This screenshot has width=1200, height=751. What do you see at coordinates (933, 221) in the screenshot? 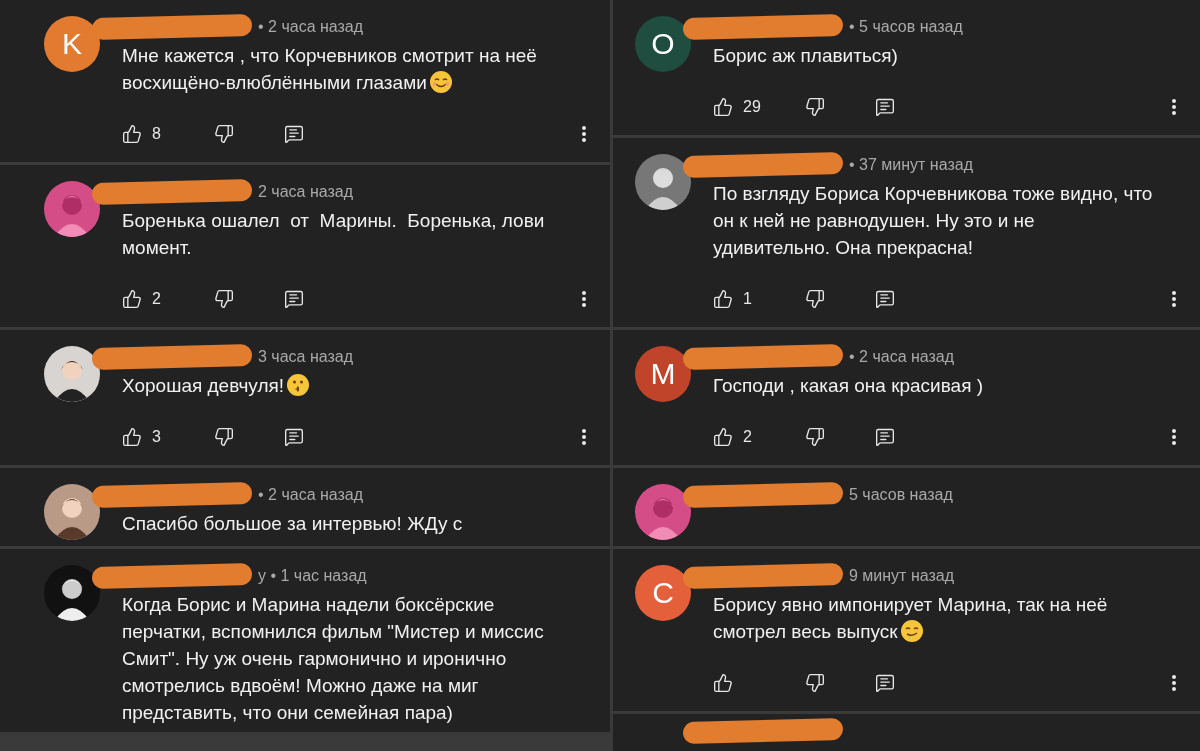
I see `comment-text: По взгляду Бориса Корчевникова тоже видно, что он к ней не равнодушен. Ну это и не удивительно. Она прекрасна!` at bounding box center [933, 221].